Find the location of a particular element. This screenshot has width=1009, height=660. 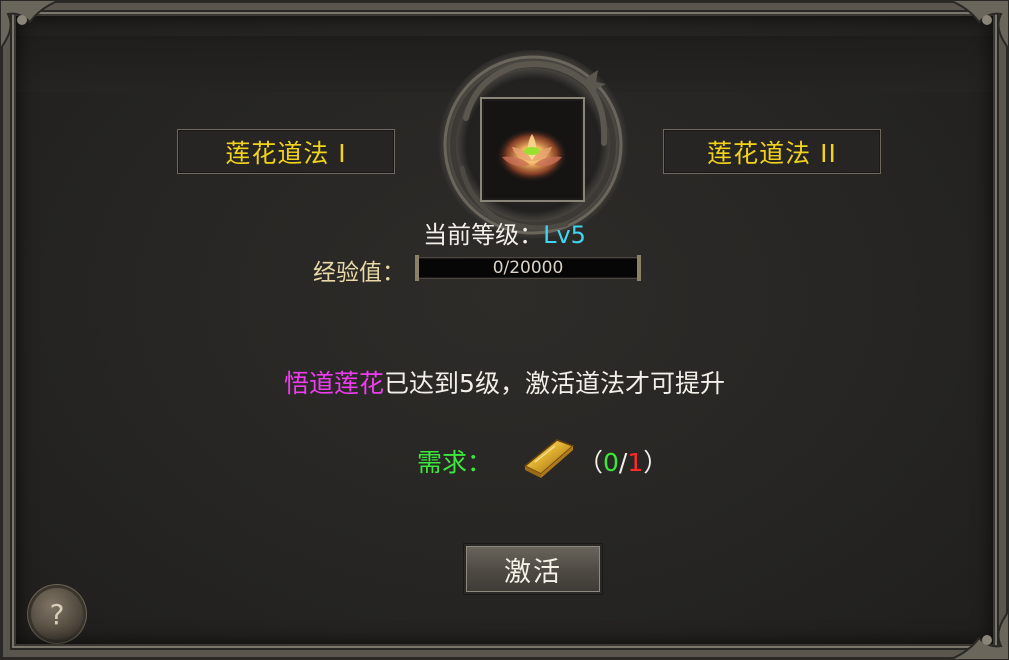

exp-progress-bar: 0/20000 is located at coordinates (528, 268).